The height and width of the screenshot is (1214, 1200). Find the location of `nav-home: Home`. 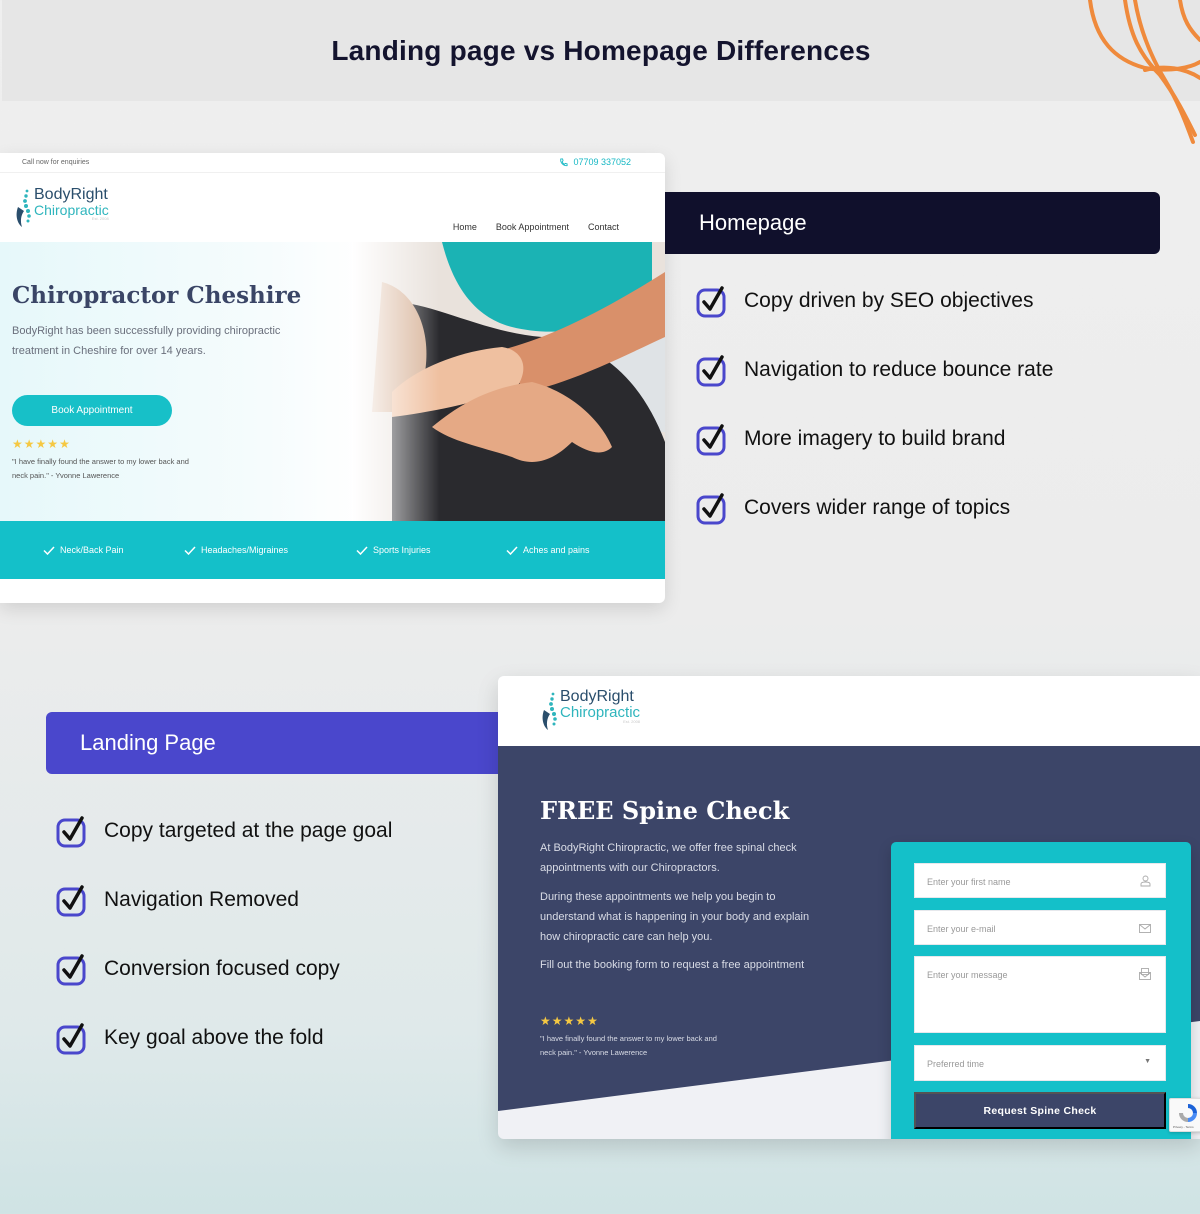

nav-home: Home is located at coordinates (465, 227).